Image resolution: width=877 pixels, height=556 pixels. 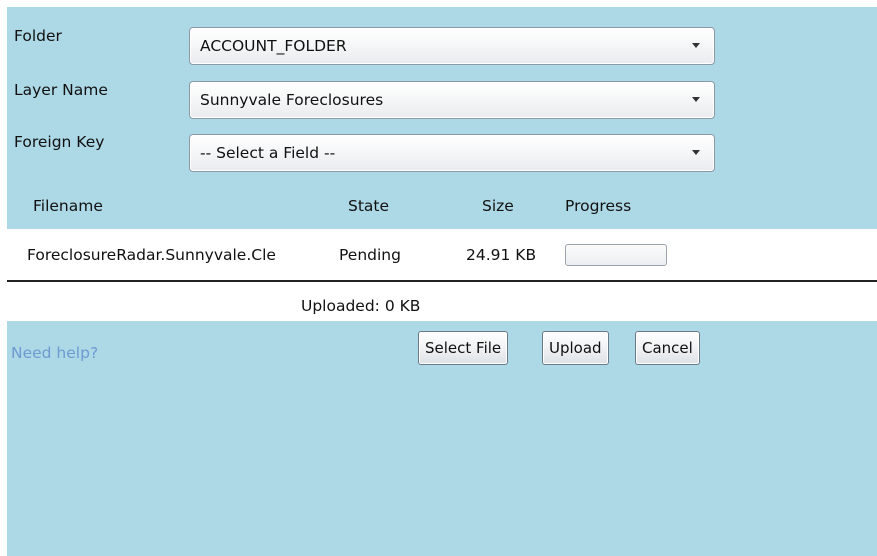 What do you see at coordinates (452, 46) in the screenshot?
I see `folder-dropdown: ACCOUNT_FOLDER` at bounding box center [452, 46].